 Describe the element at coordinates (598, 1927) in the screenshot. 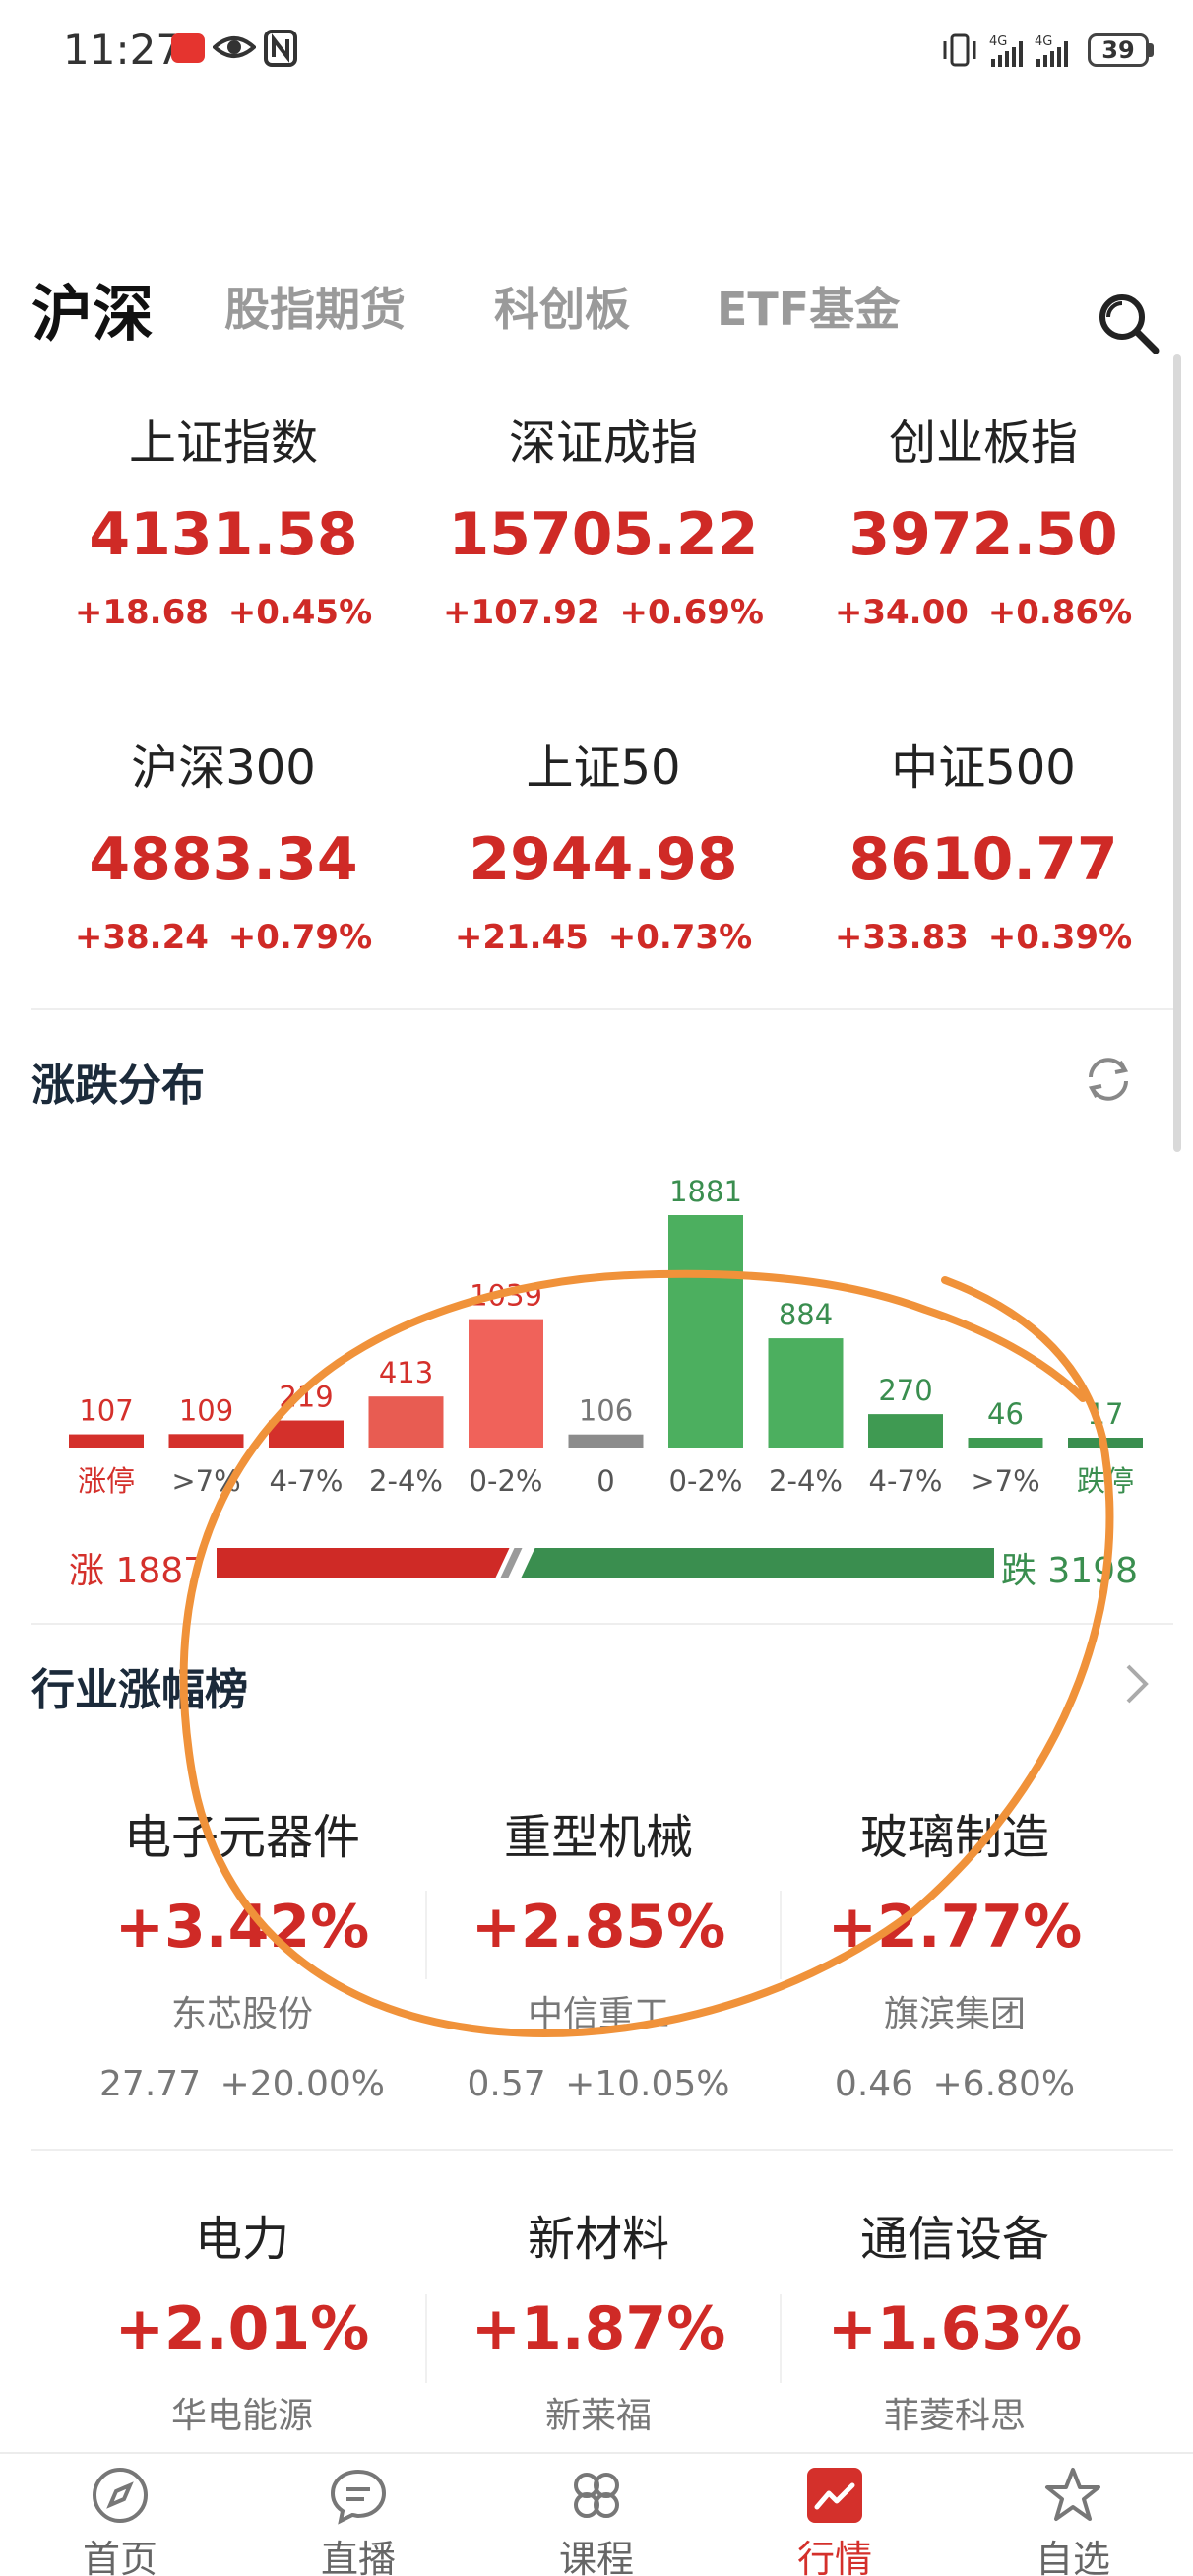

I see `industry-change: +2.85%` at that location.